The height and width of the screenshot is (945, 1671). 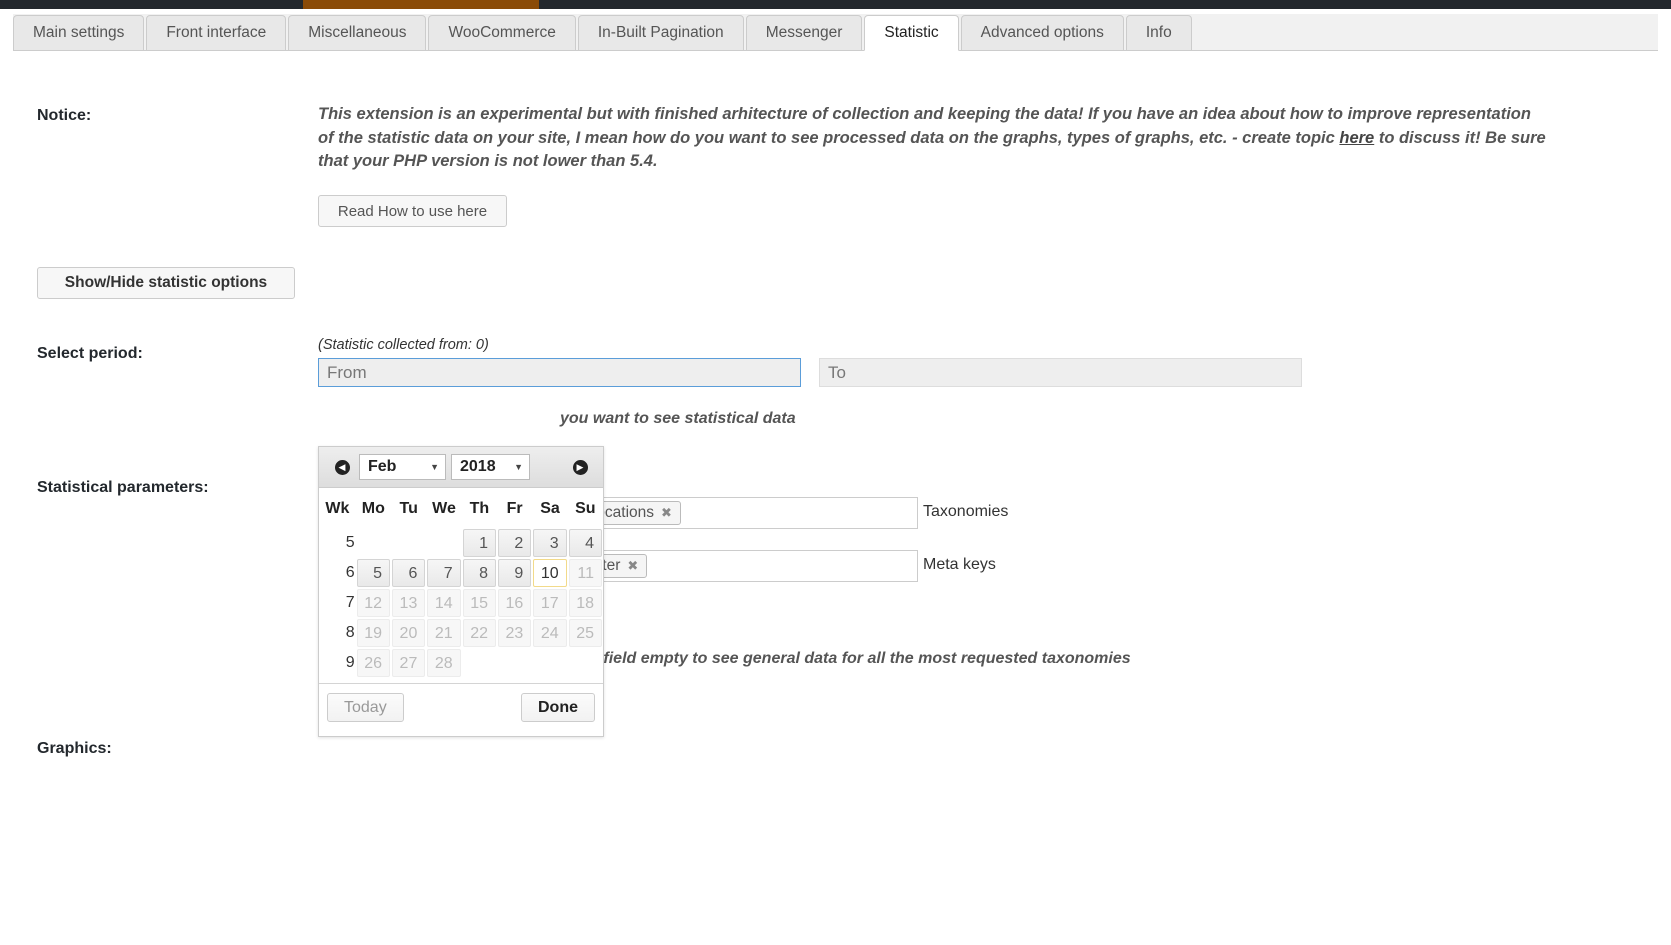 I want to click on meta-keys-side-label: Meta keys, so click(x=959, y=564).